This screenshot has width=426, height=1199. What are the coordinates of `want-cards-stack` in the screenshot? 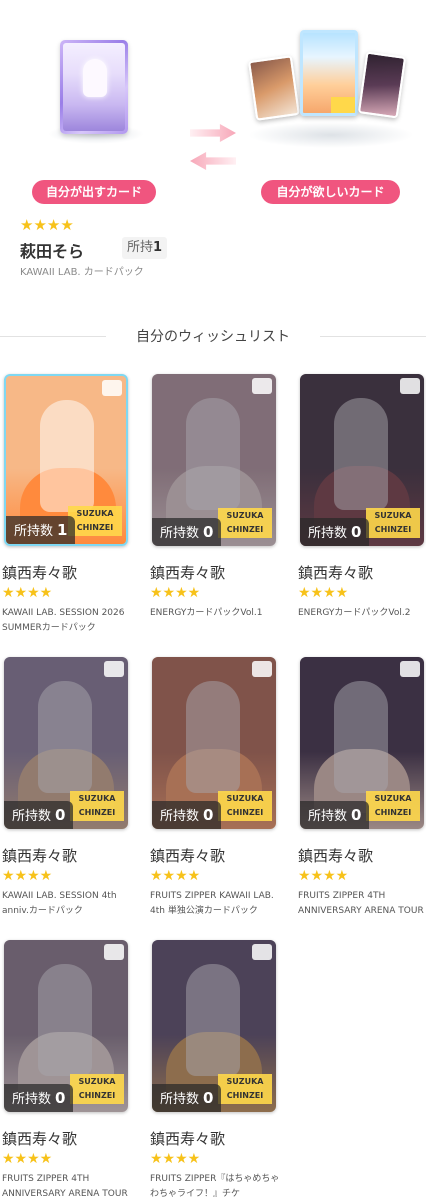 It's located at (328, 78).